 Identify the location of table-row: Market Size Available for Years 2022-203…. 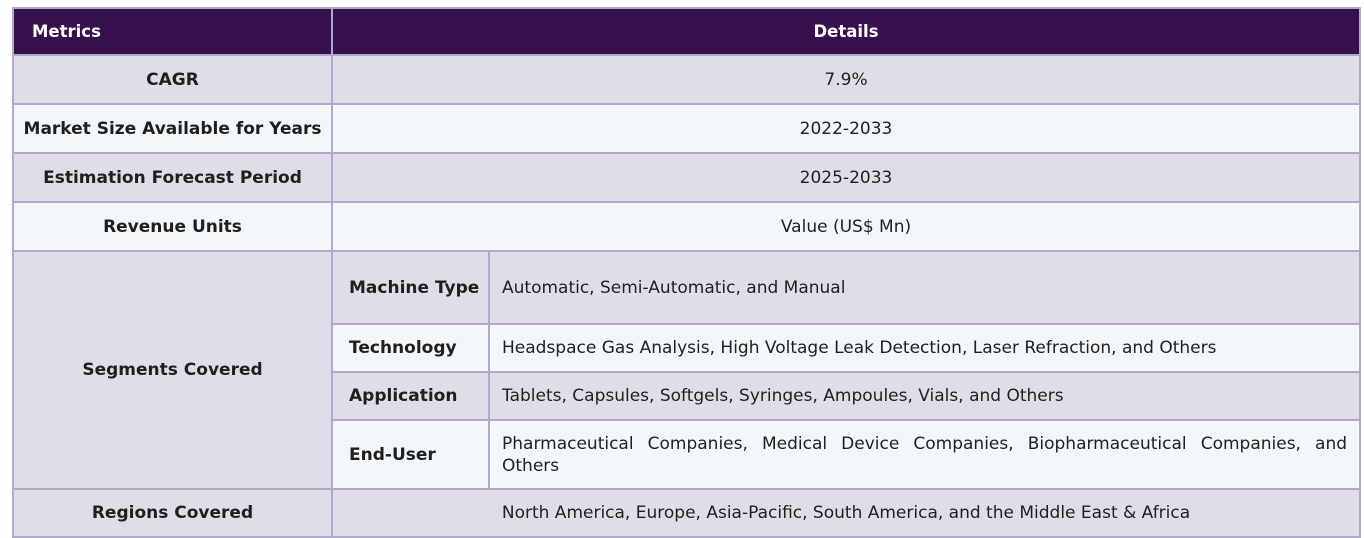
(687, 128).